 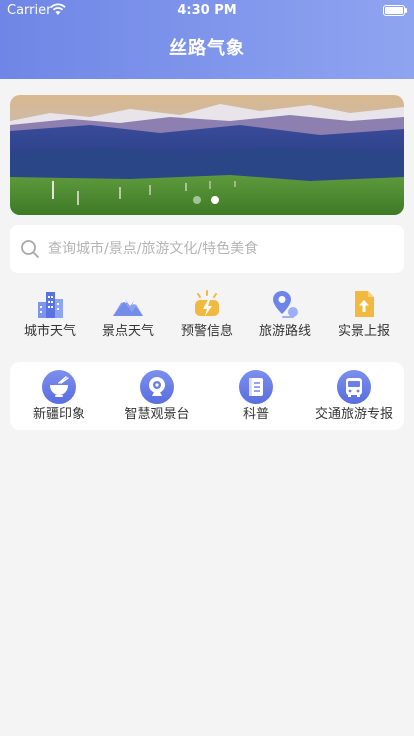 I want to click on search-input: 查询城市/景点/旅游文化/特色美食, so click(x=207, y=249).